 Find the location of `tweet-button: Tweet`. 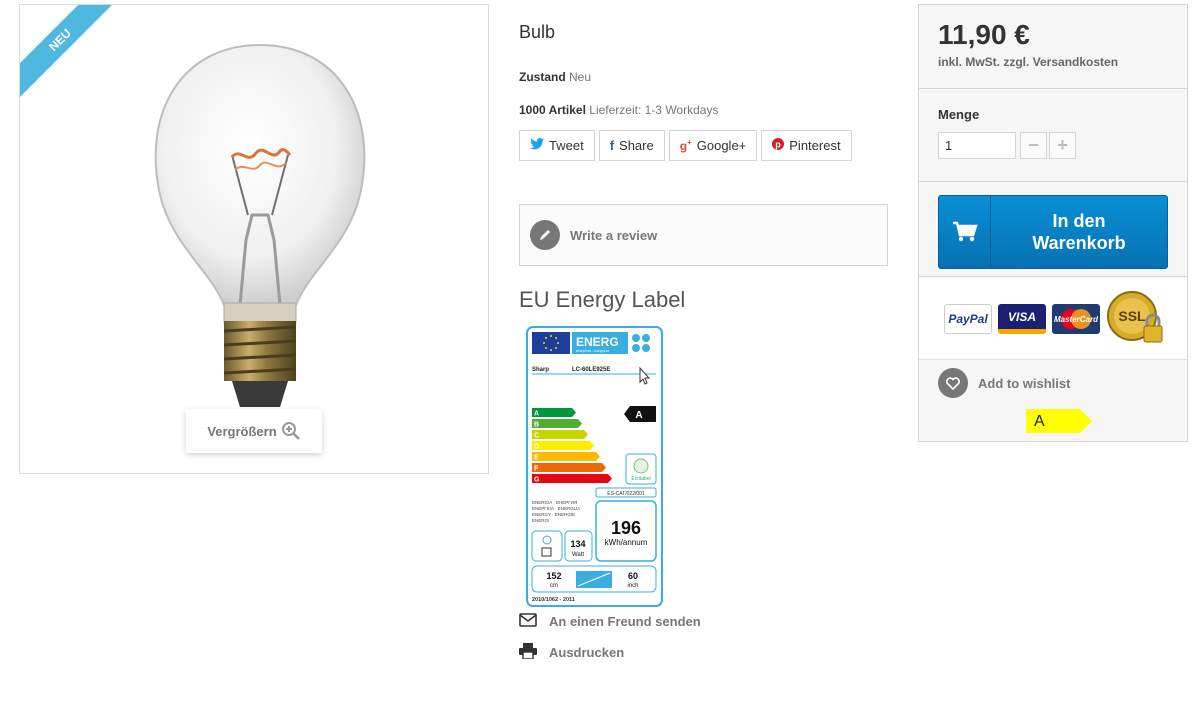

tweet-button: Tweet is located at coordinates (557, 145).